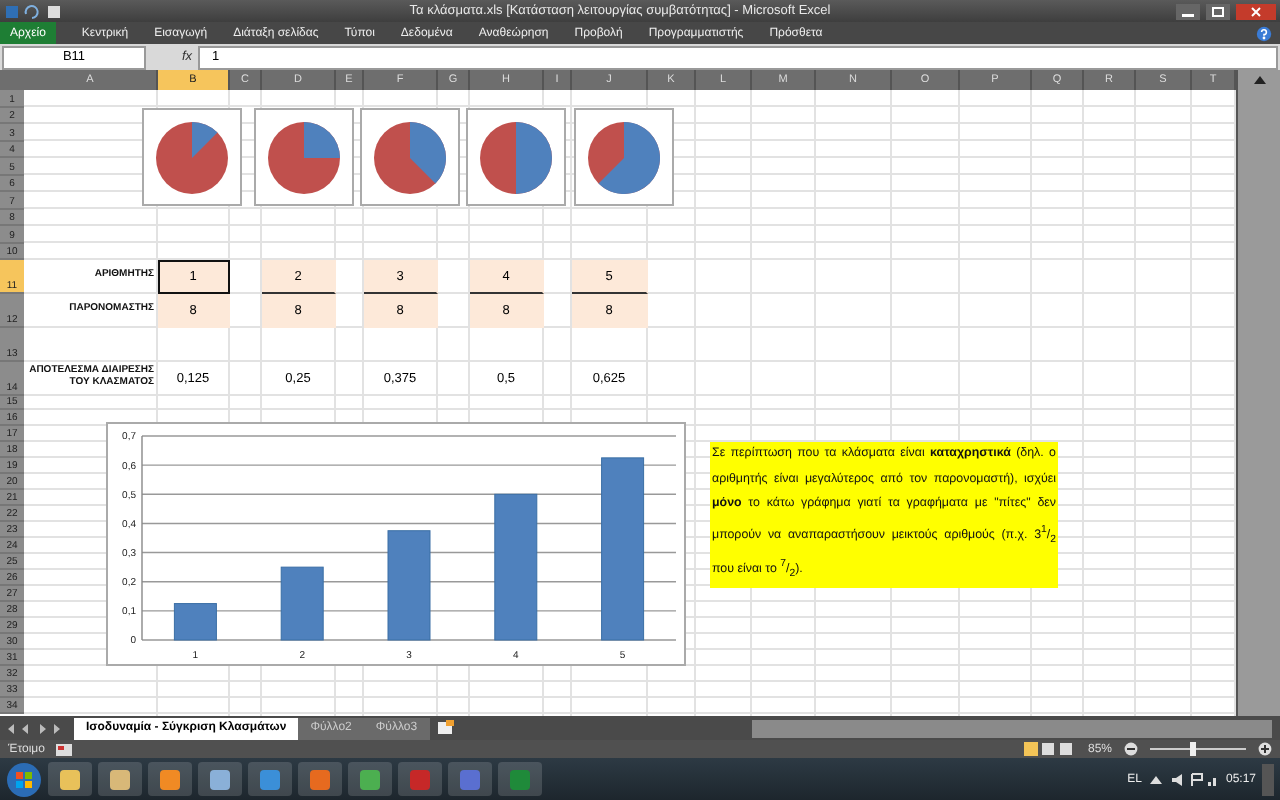  What do you see at coordinates (1265, 749) in the screenshot?
I see `zoom-in-icon` at bounding box center [1265, 749].